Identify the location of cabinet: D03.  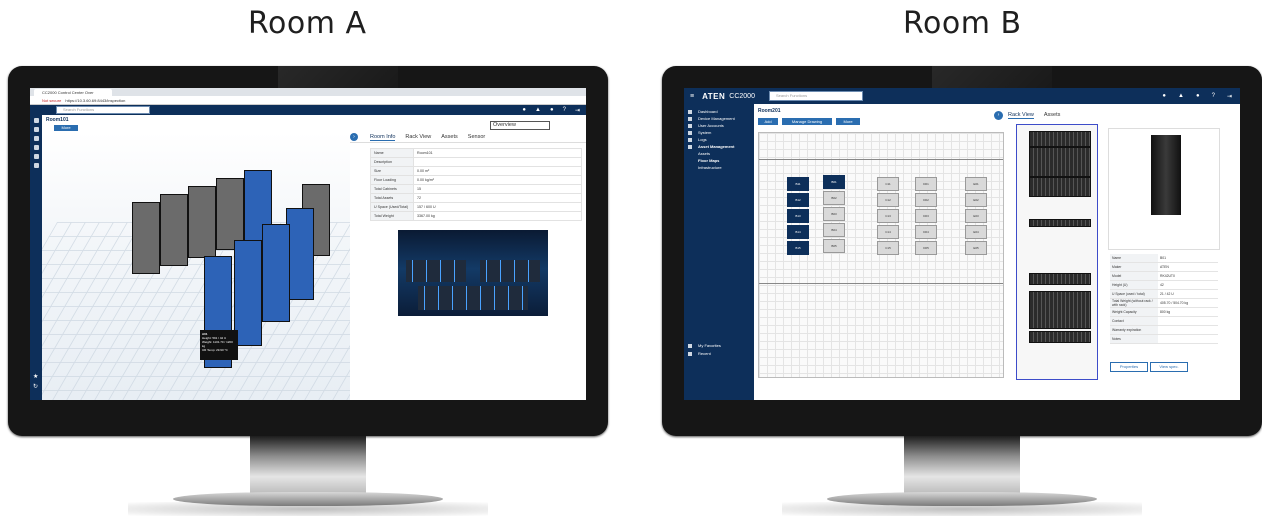
(926, 216).